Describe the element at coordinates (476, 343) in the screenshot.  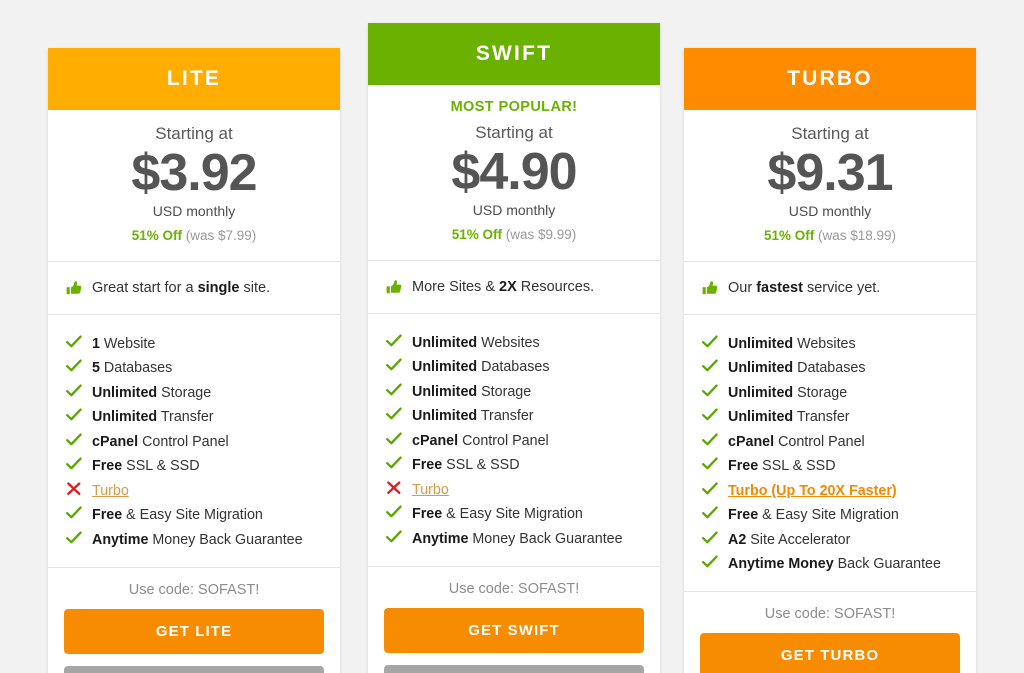
I see `feature-text: Unlimited Websites` at that location.